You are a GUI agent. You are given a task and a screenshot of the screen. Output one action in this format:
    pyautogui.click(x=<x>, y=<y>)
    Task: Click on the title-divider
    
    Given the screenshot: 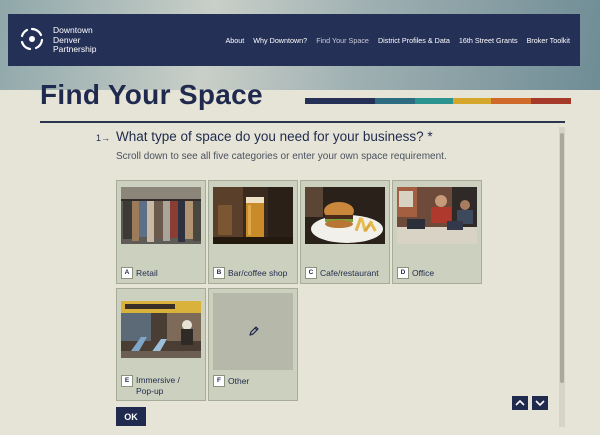 What is the action you would take?
    pyautogui.click(x=302, y=122)
    